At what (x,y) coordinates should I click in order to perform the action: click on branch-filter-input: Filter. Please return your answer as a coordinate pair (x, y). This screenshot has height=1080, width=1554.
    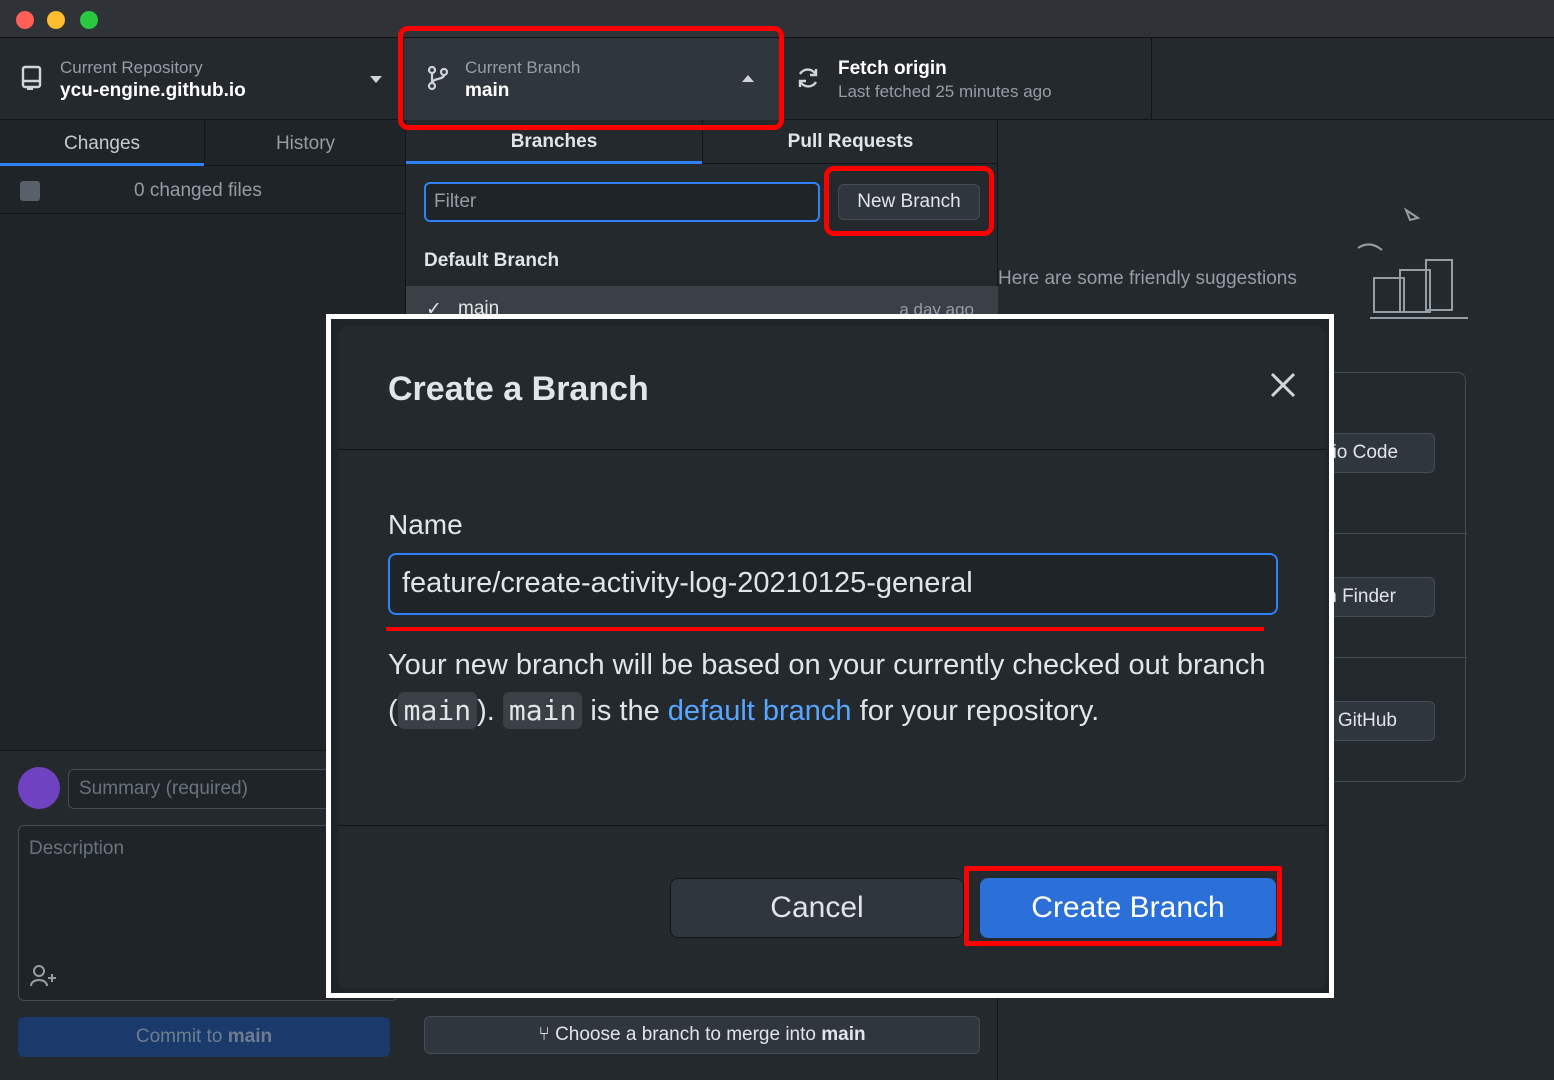
    Looking at the image, I should click on (622, 202).